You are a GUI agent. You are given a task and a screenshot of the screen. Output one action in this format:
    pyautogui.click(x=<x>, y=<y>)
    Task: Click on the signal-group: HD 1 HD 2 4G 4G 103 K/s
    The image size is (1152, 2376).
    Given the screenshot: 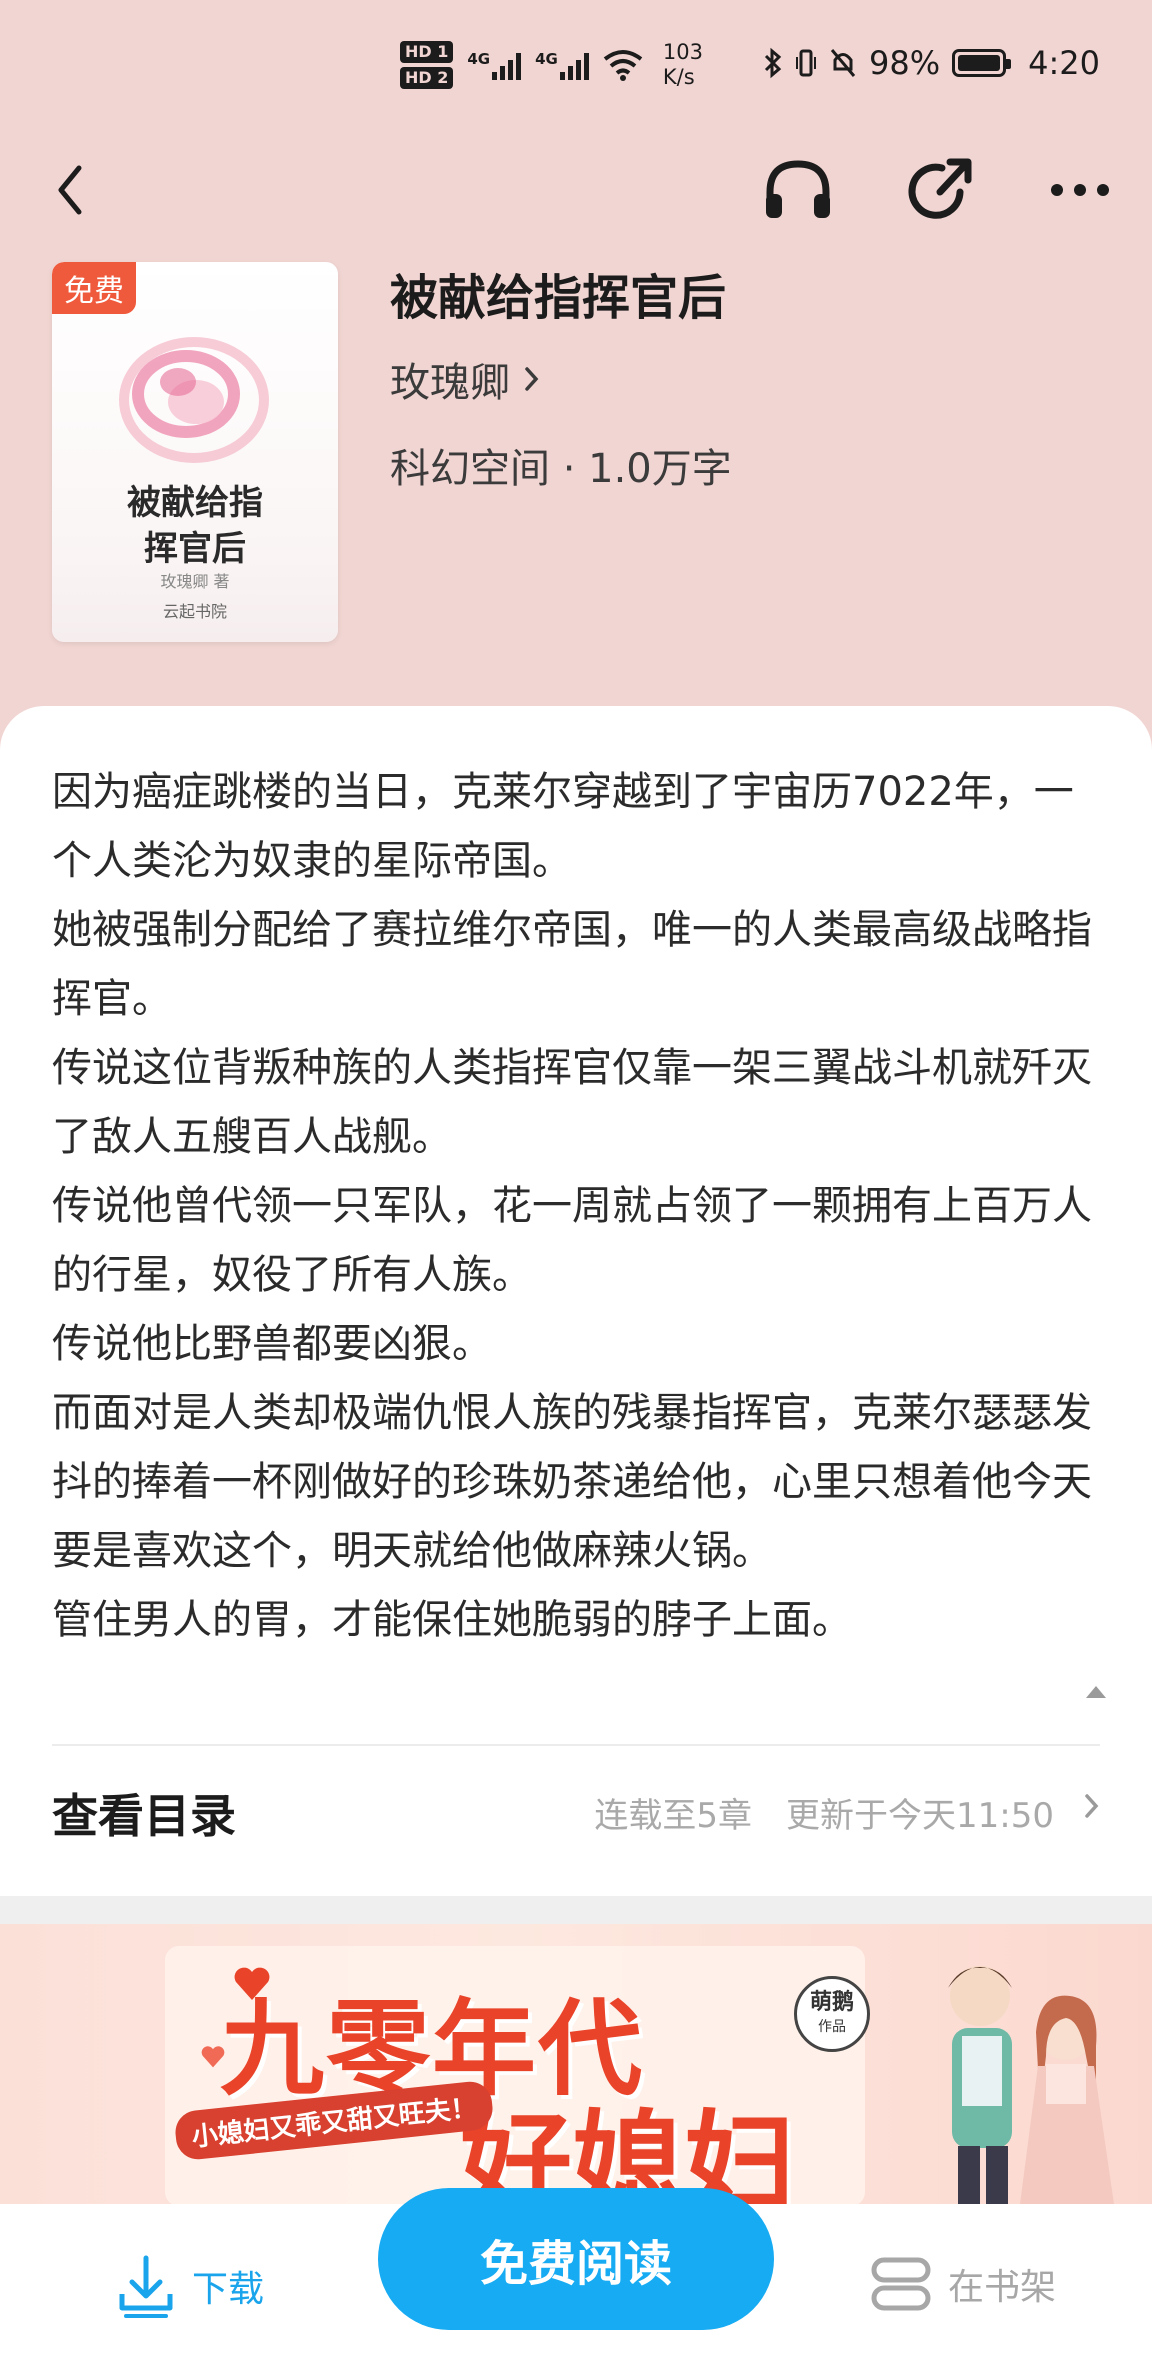 What is the action you would take?
    pyautogui.click(x=551, y=65)
    